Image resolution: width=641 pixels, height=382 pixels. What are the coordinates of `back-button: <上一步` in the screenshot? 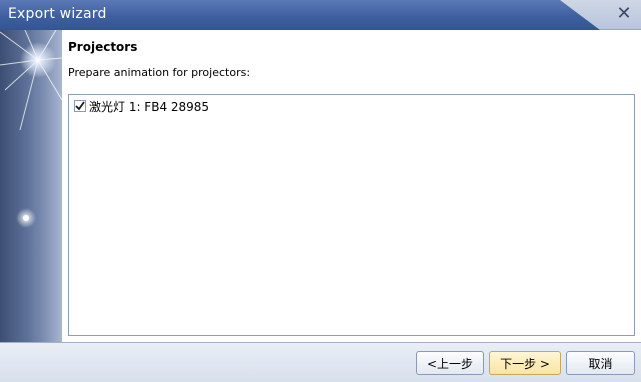 It's located at (450, 363).